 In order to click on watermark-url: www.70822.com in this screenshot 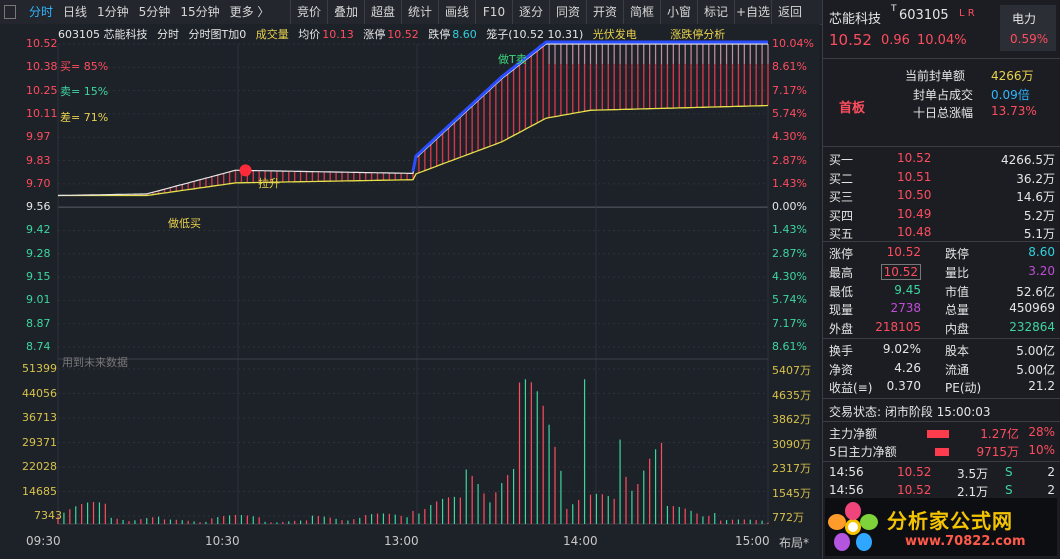, I will do `click(965, 541)`.